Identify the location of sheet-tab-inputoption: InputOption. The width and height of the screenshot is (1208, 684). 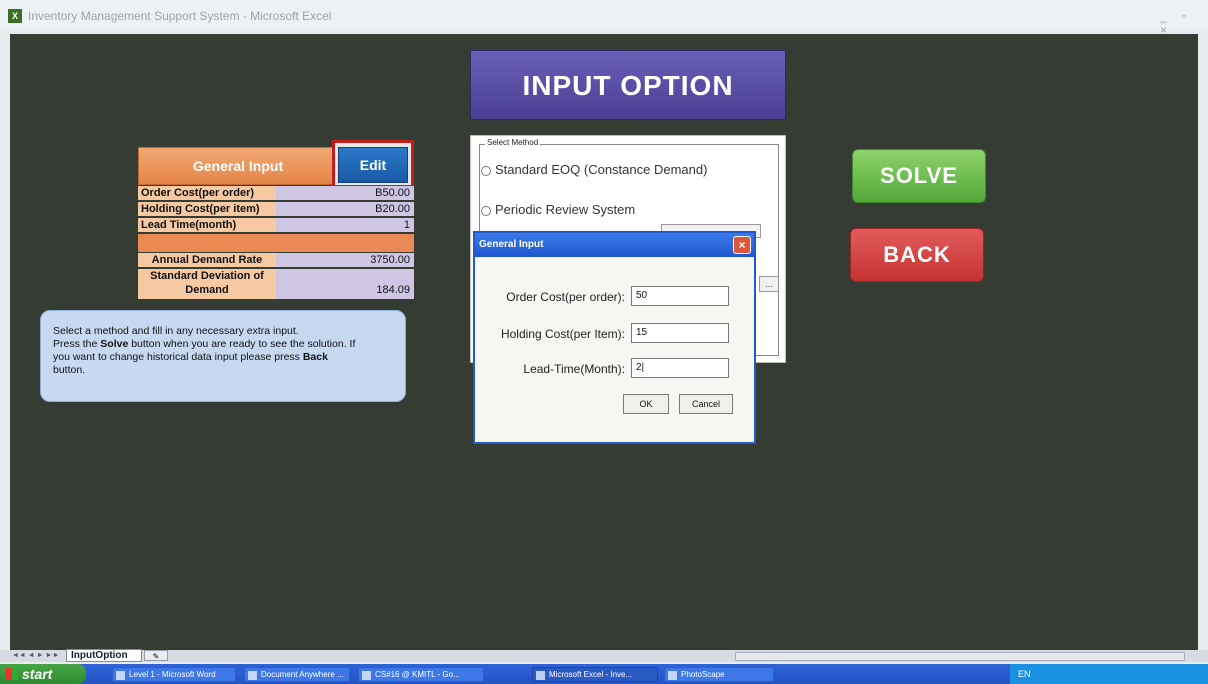
(104, 655).